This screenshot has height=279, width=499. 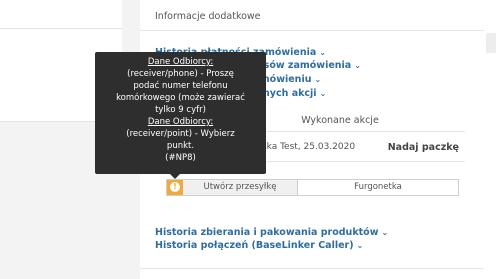 I want to click on tooltip-line: tylko 9 cyfr), so click(x=180, y=110).